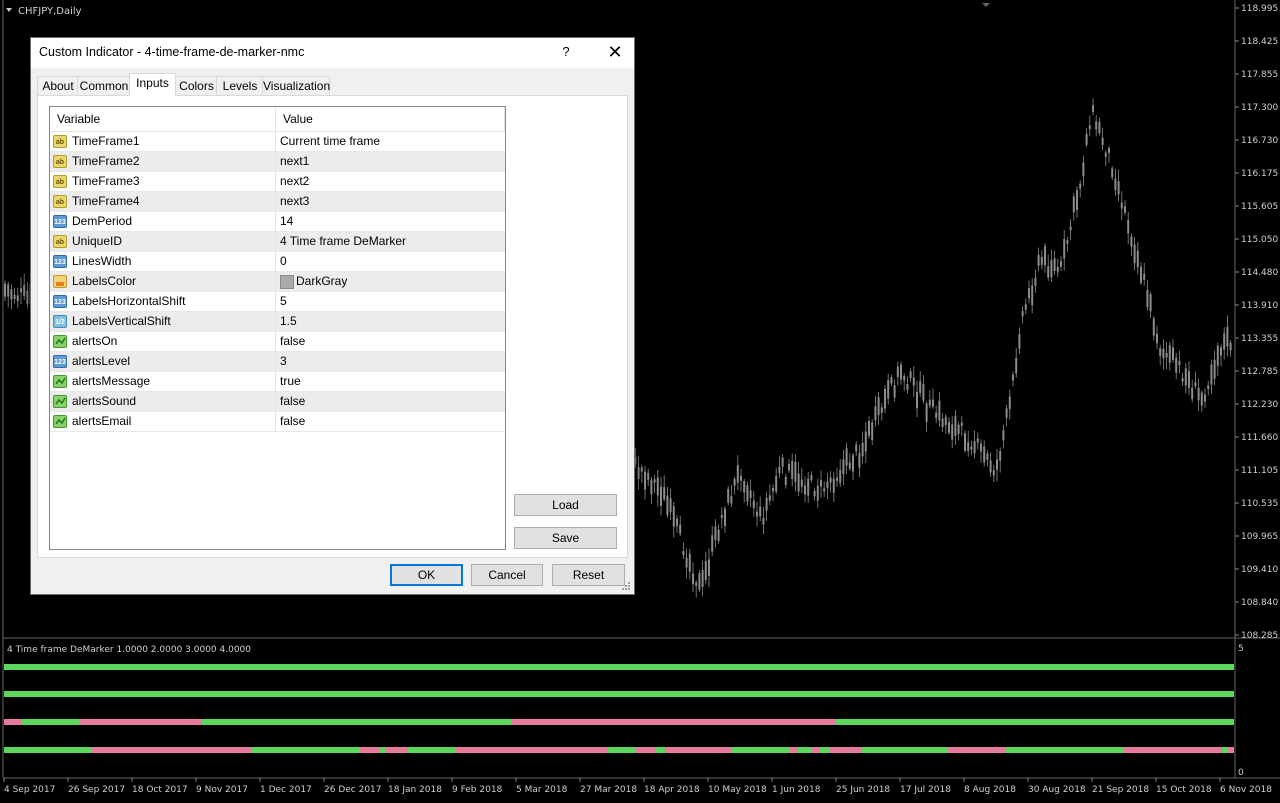  I want to click on variable-cell: alertsSound, so click(163, 401).